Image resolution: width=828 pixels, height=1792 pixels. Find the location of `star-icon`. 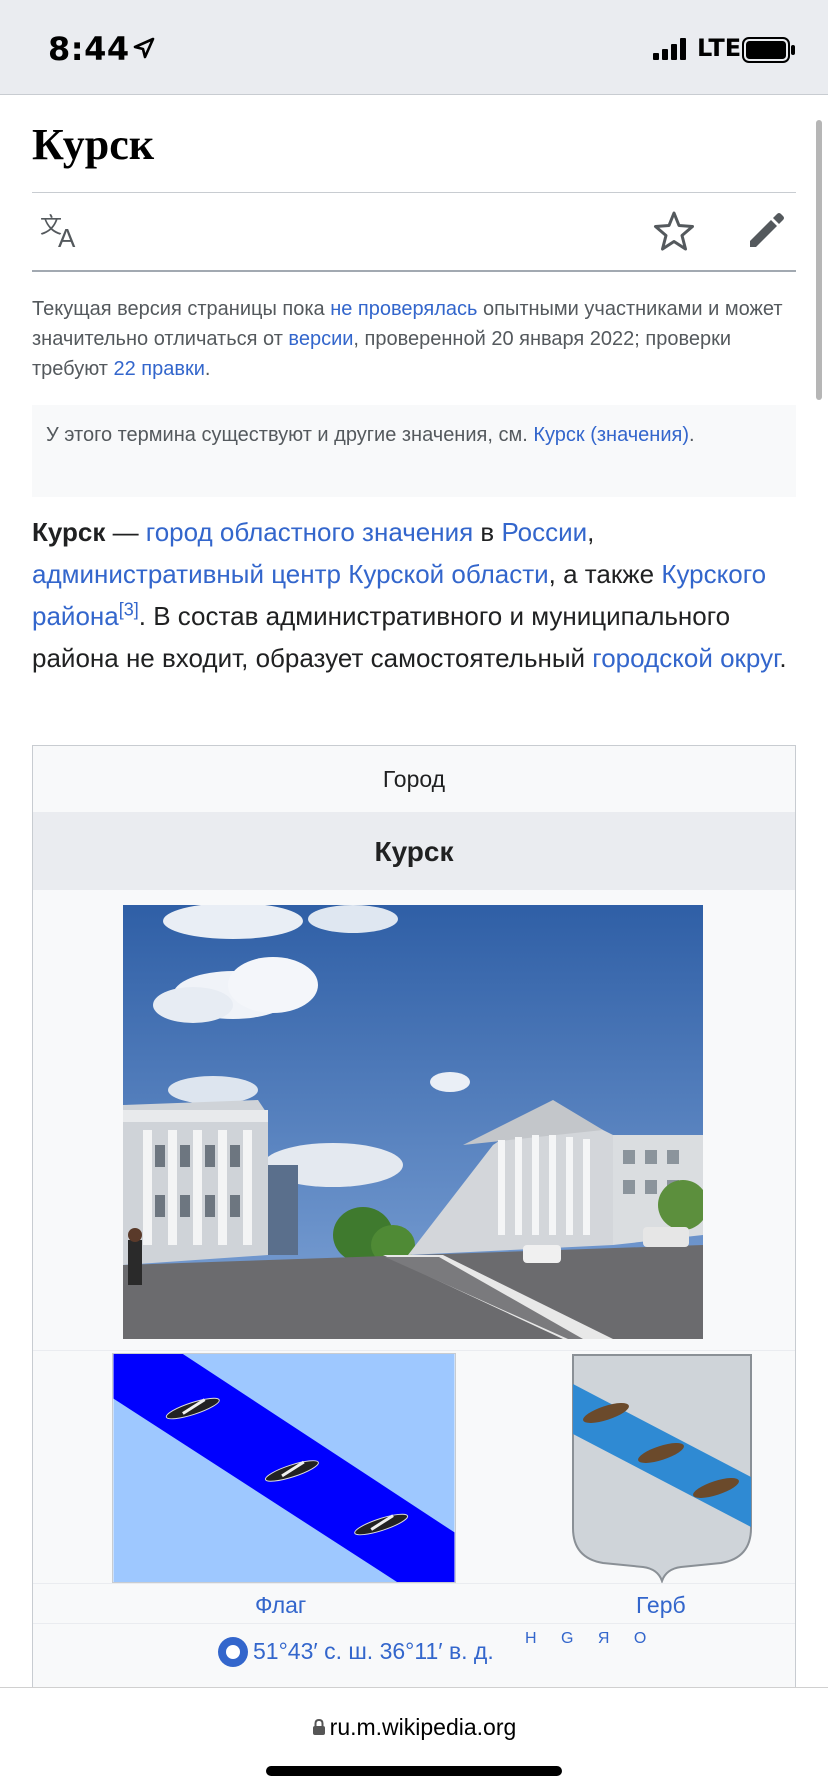

star-icon is located at coordinates (674, 231).